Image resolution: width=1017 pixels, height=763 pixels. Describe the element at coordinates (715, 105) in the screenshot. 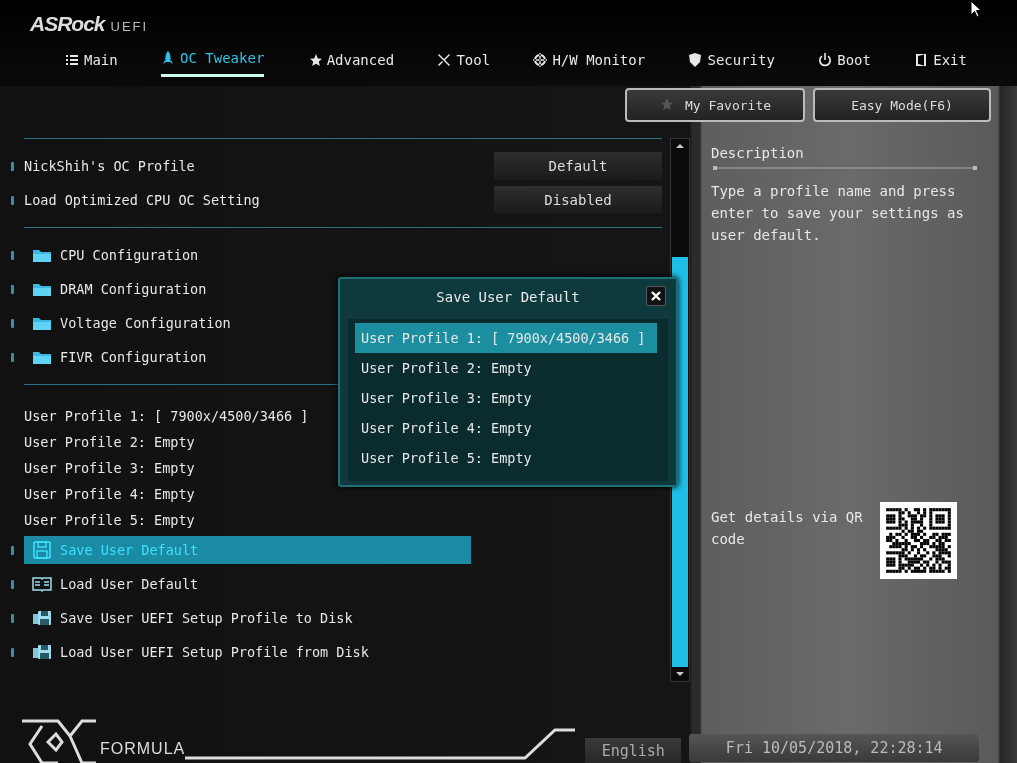

I see `toolbar-button: My Favorite` at that location.